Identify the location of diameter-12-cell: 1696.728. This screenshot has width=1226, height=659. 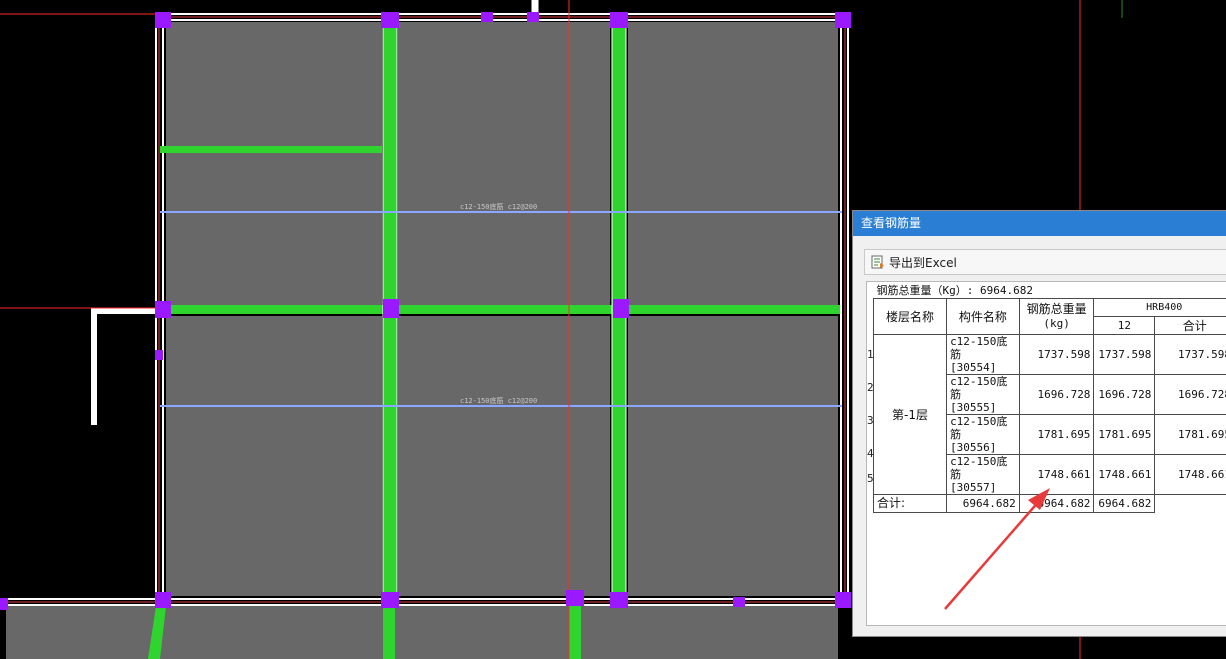
(1124, 394).